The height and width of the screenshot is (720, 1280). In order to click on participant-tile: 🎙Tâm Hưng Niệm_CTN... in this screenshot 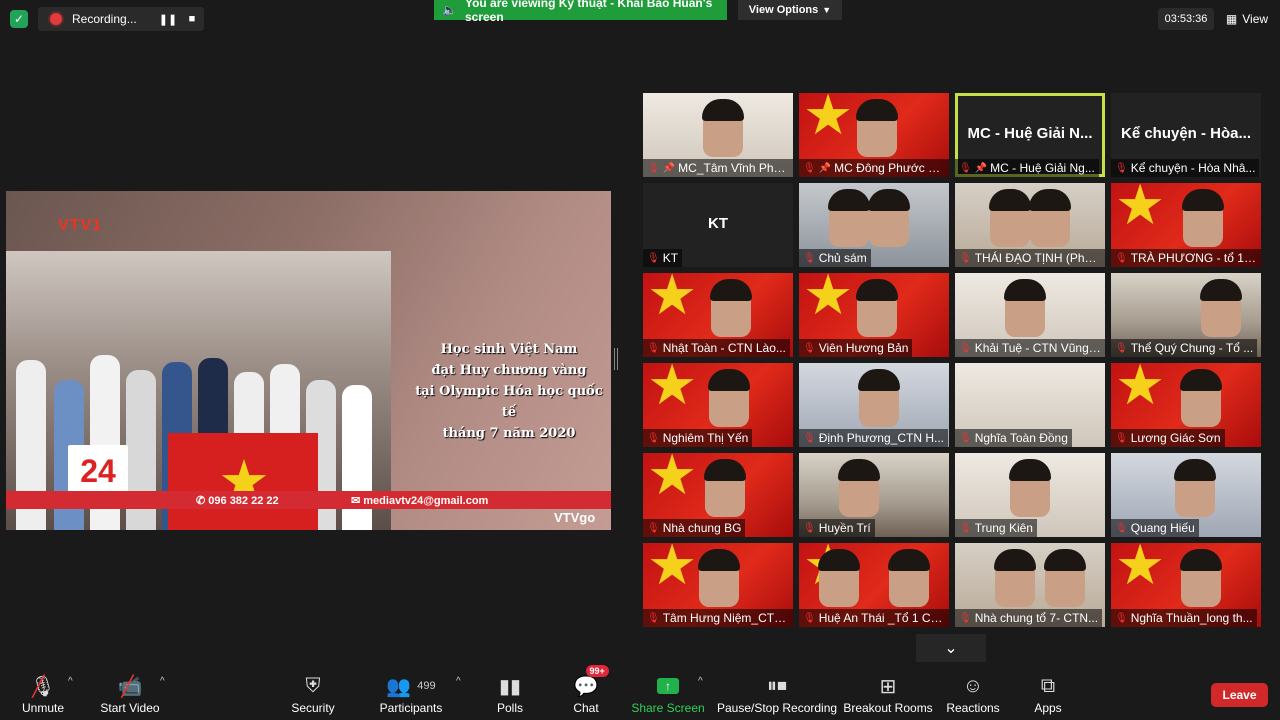, I will do `click(718, 585)`.